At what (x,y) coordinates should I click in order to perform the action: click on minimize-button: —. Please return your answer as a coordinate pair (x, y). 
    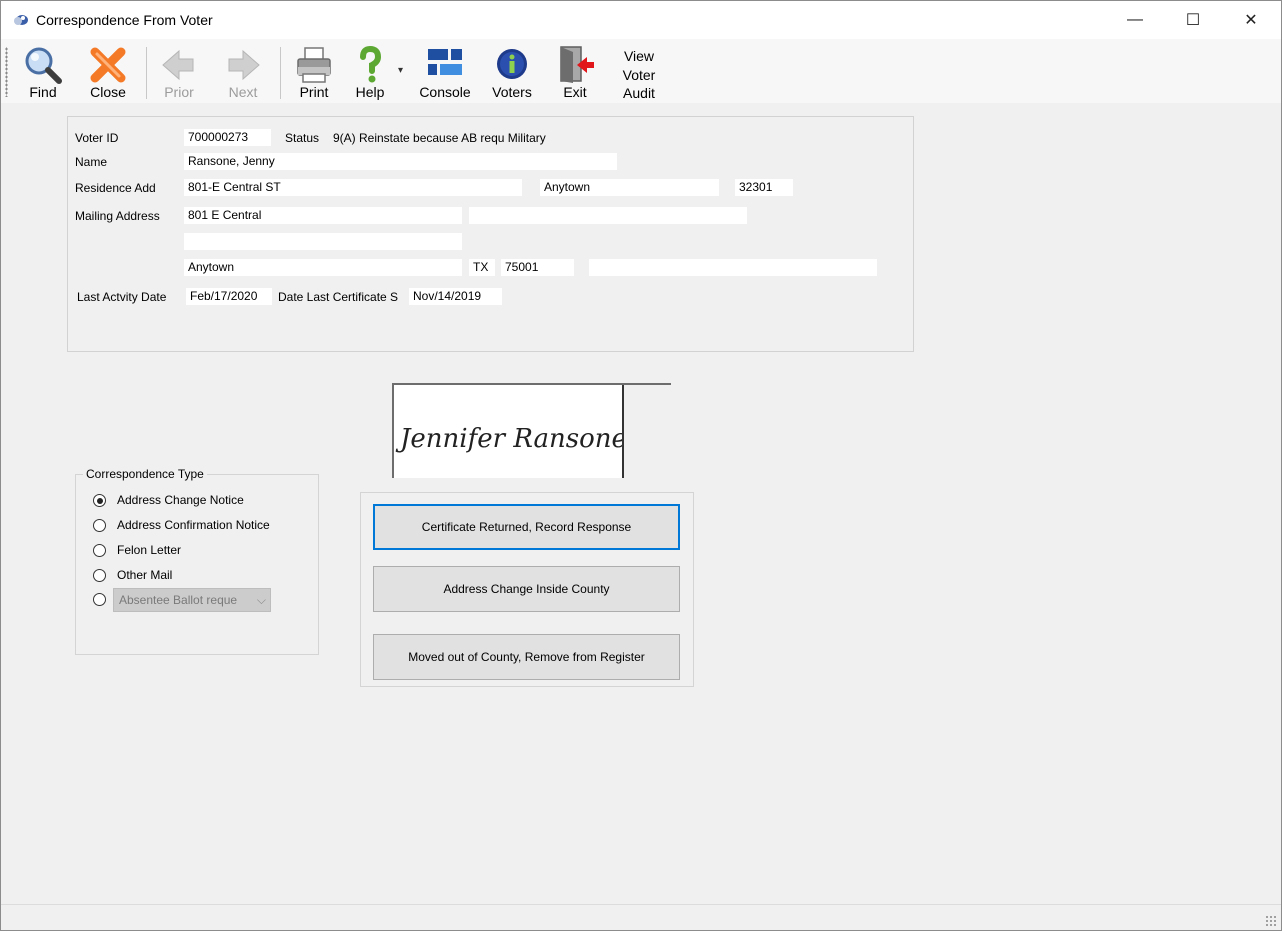
    Looking at the image, I should click on (1135, 20).